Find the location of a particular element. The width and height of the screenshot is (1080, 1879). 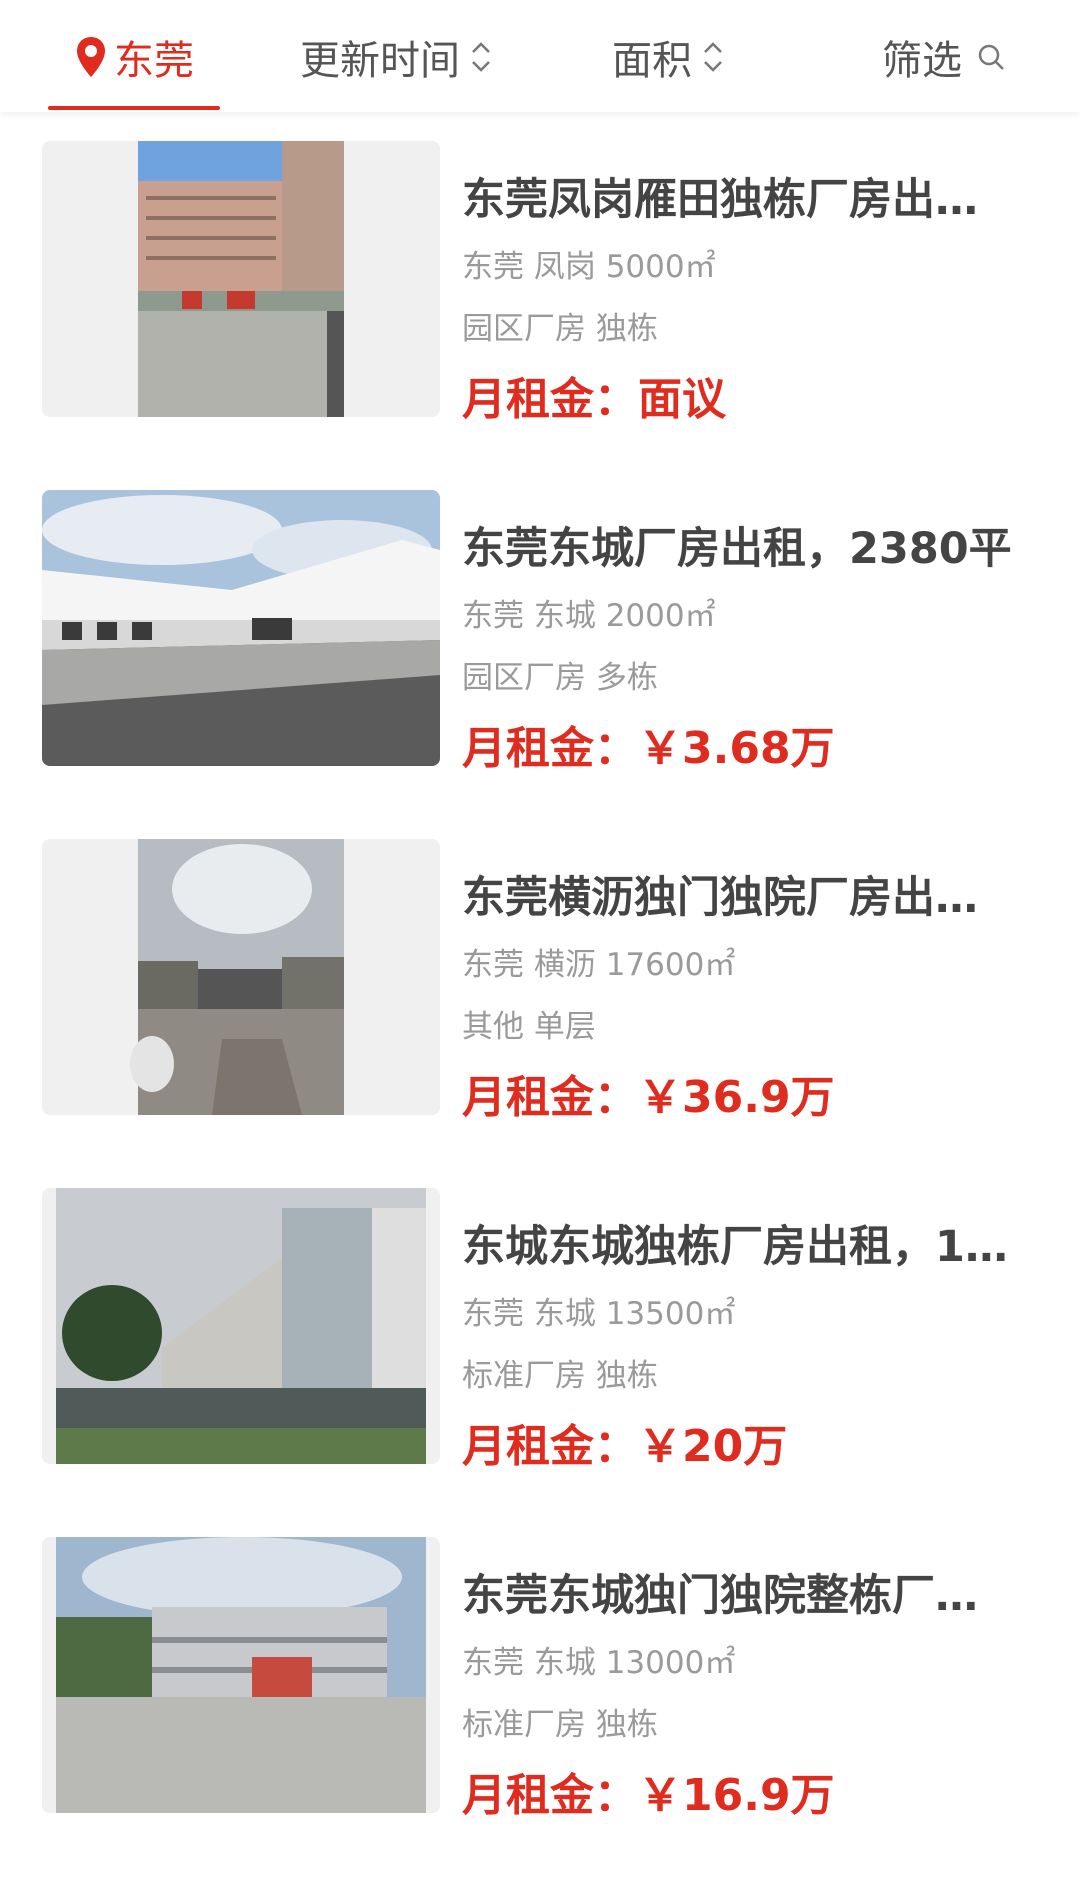

filter-button: 筛选 is located at coordinates (944, 57).